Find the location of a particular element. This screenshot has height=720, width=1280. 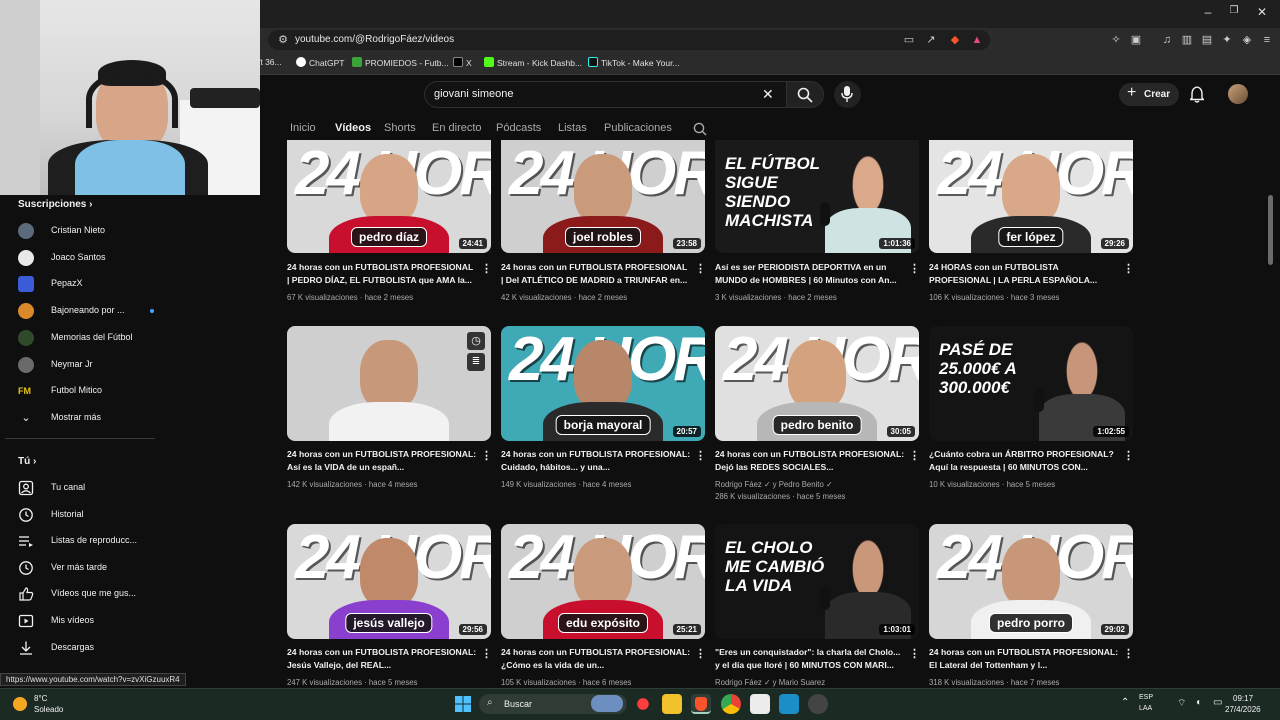

close-window-icon: ✕ is located at coordinates (1262, 12).